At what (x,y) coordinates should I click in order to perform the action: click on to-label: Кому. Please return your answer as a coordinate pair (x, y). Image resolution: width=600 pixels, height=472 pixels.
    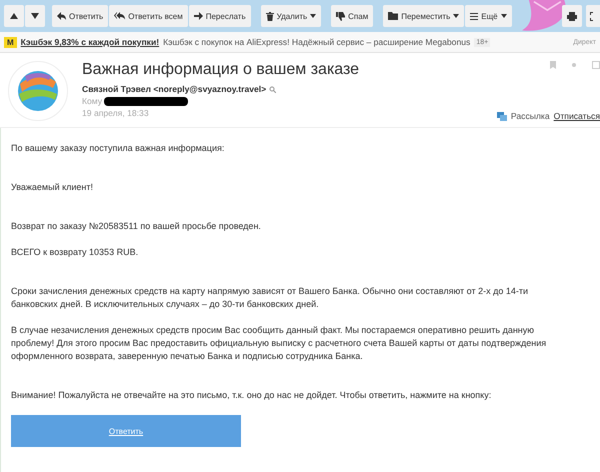
    Looking at the image, I should click on (92, 101).